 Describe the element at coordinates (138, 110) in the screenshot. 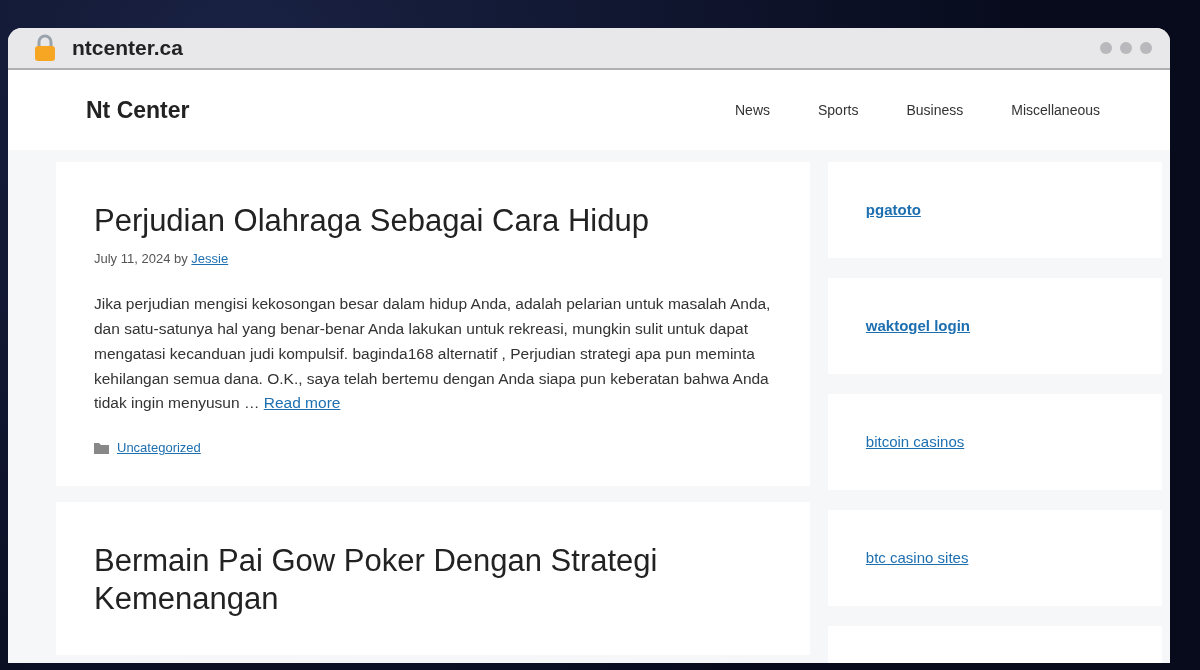

I see `site-title: Nt Center` at that location.